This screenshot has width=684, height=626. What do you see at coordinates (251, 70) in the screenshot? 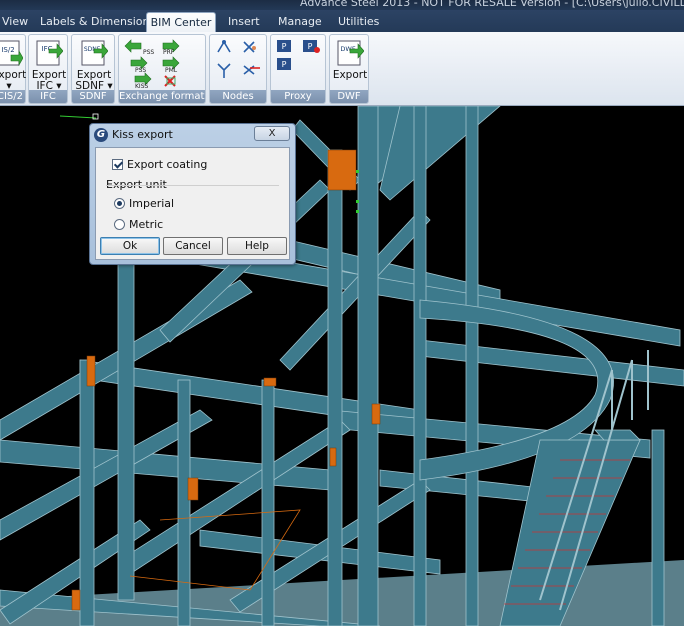
I see `node-delete-icon` at bounding box center [251, 70].